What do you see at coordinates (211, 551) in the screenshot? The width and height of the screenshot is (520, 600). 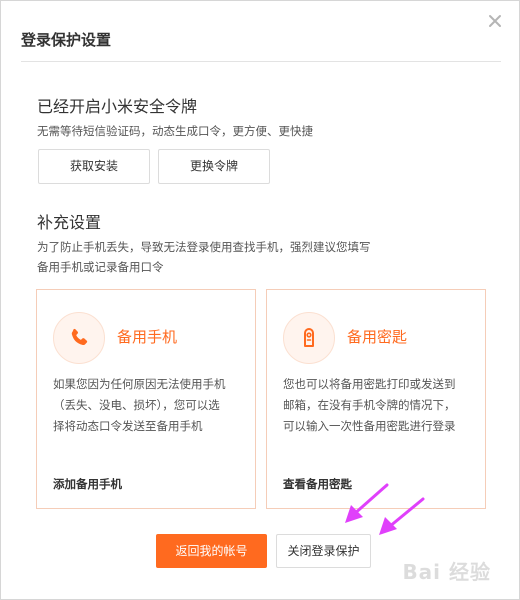 I see `back-to-account-button: 返回我的帐号` at bounding box center [211, 551].